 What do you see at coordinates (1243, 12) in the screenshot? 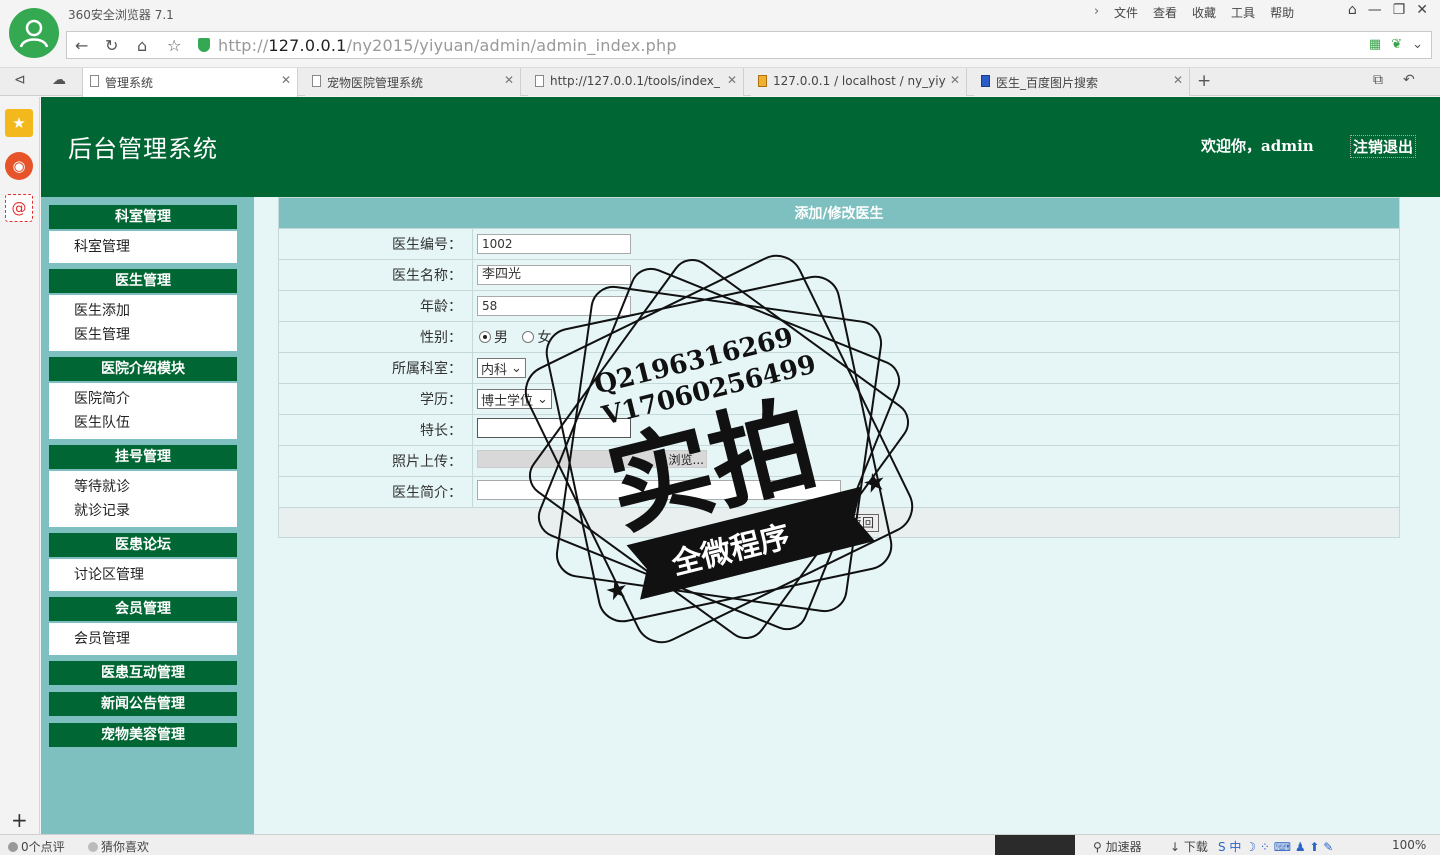
I see `menu-tools: 工具` at bounding box center [1243, 12].